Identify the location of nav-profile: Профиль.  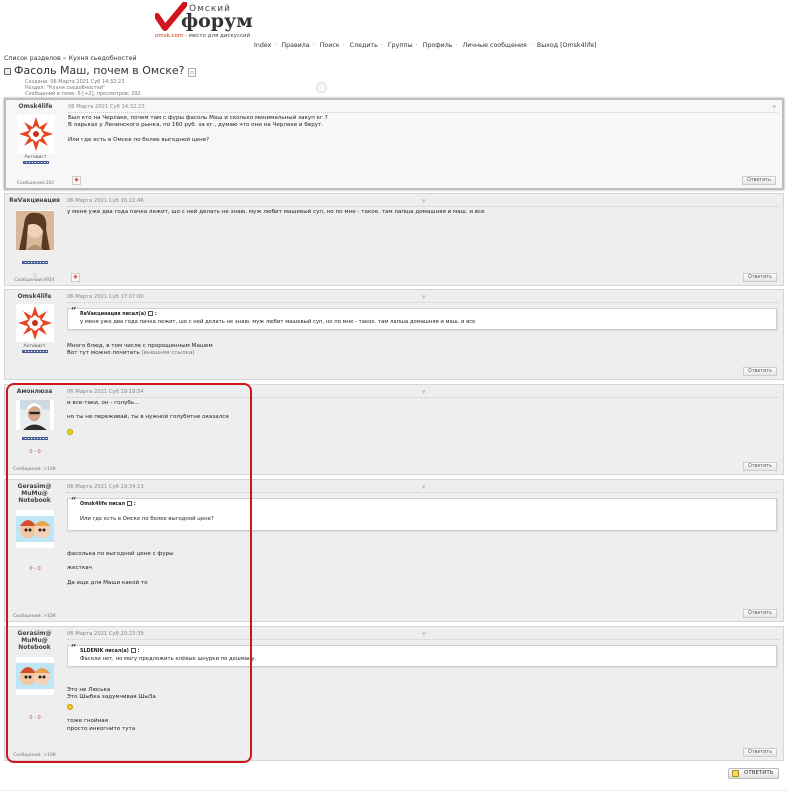
(438, 45).